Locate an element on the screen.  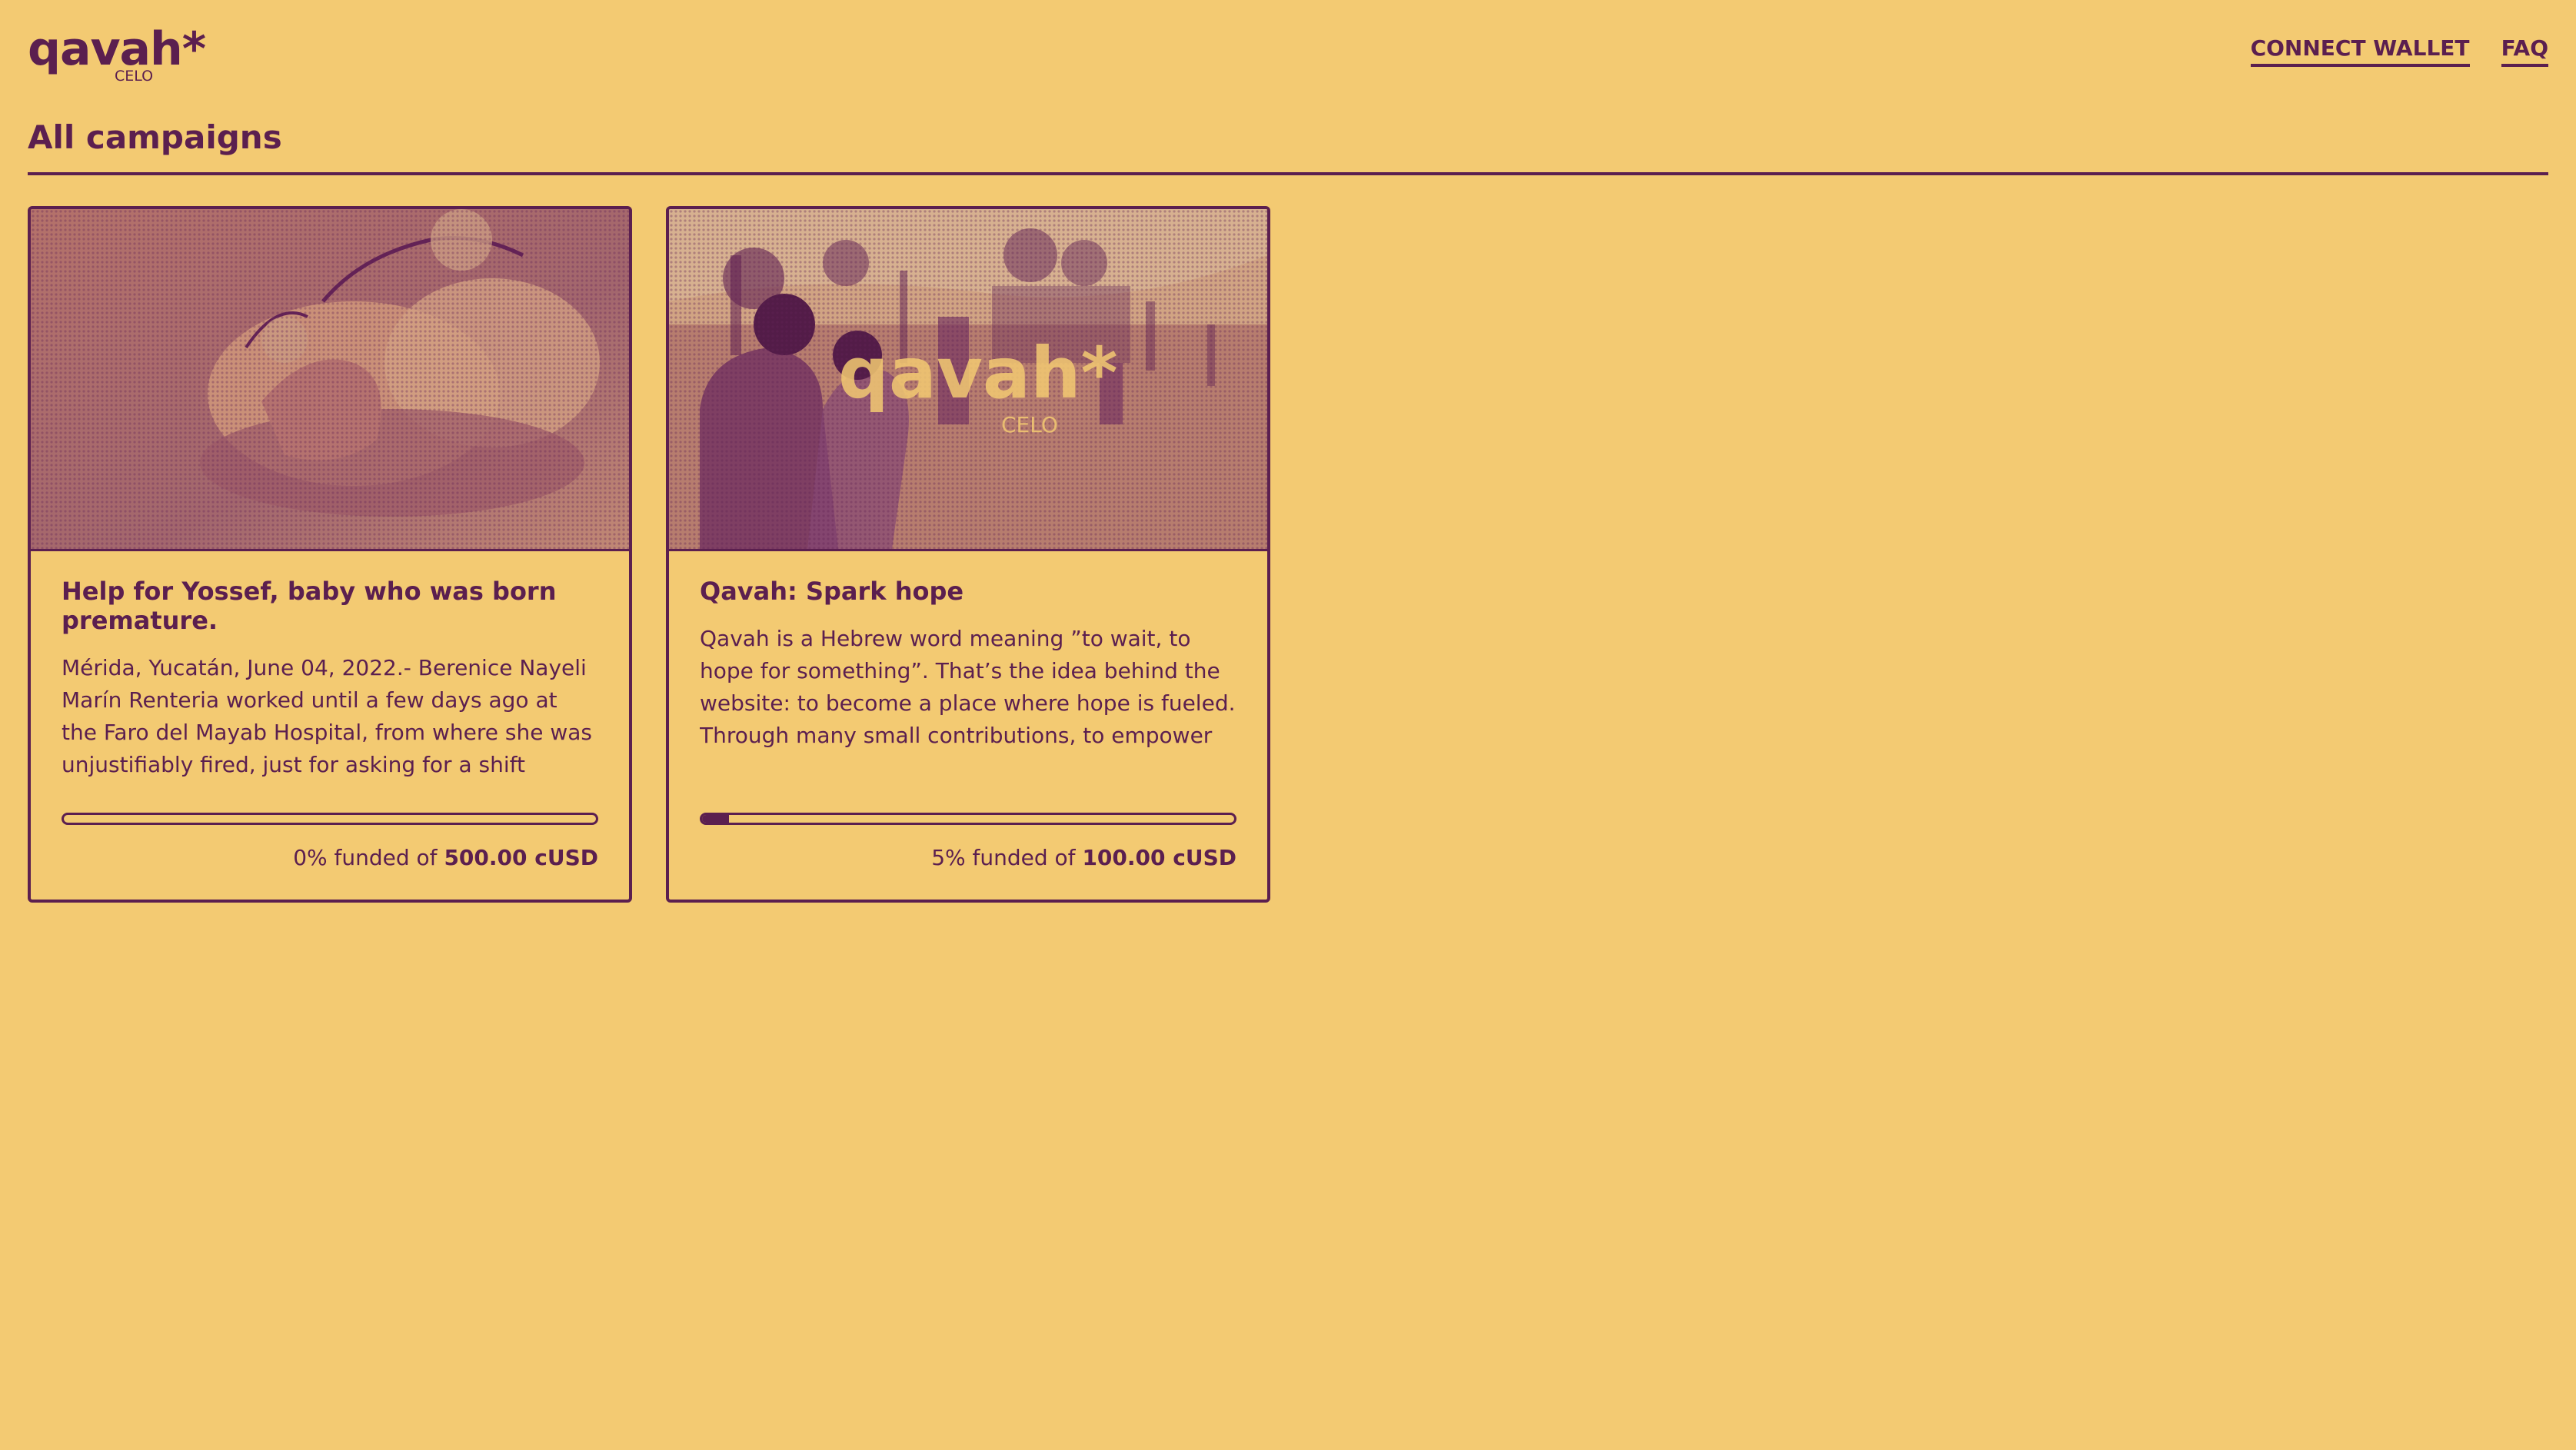
image-watermark-logo: qavah* is located at coordinates (978, 373).